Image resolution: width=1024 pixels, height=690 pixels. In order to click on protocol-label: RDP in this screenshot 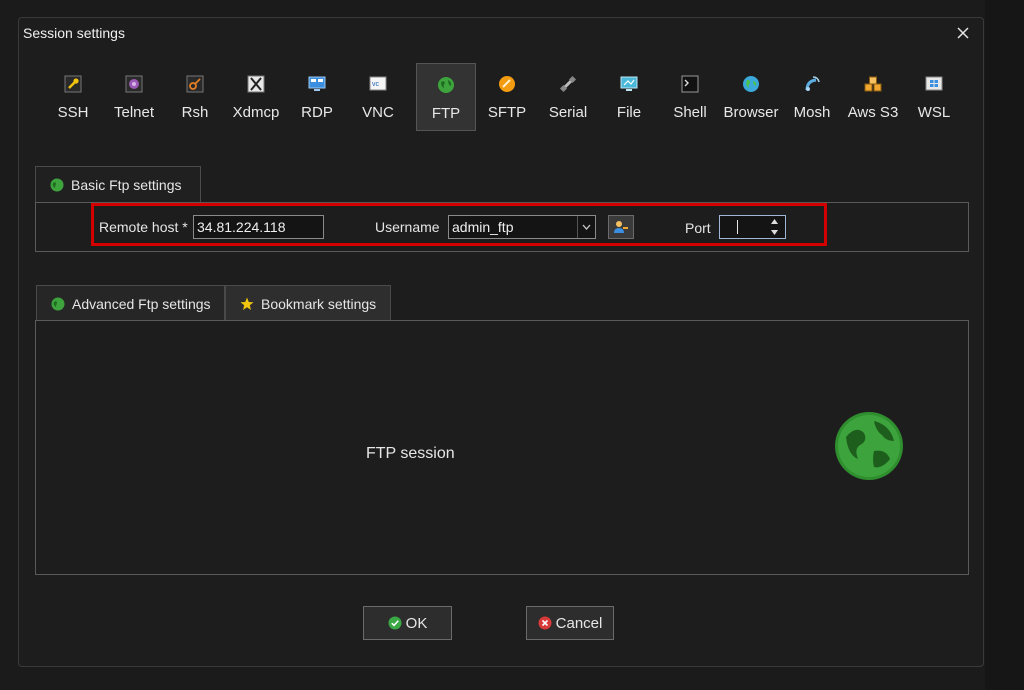, I will do `click(317, 112)`.